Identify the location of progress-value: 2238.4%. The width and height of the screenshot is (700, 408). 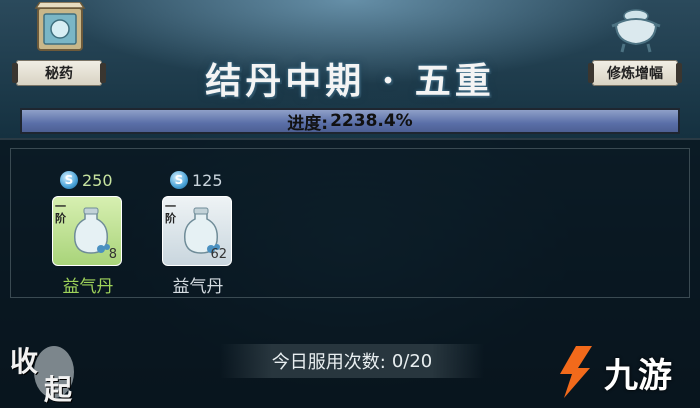
(371, 121).